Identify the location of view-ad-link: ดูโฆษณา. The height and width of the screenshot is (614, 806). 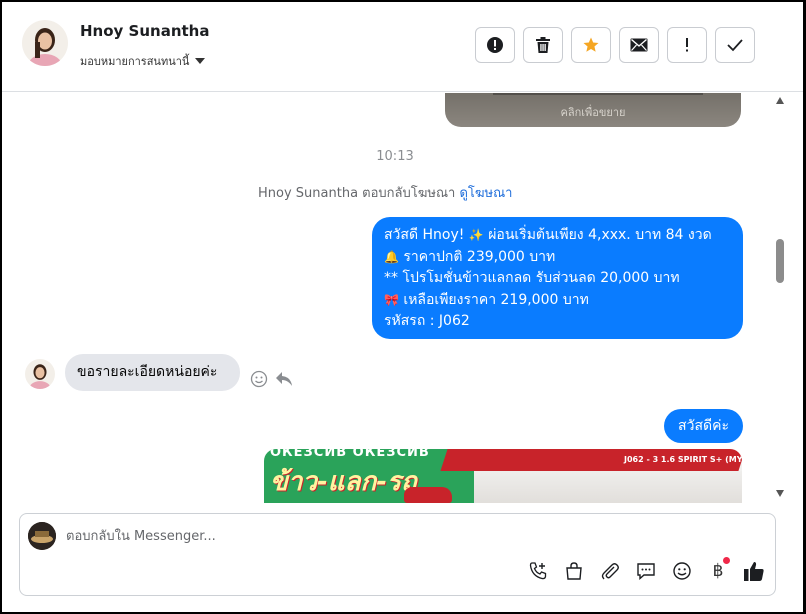
(485, 193).